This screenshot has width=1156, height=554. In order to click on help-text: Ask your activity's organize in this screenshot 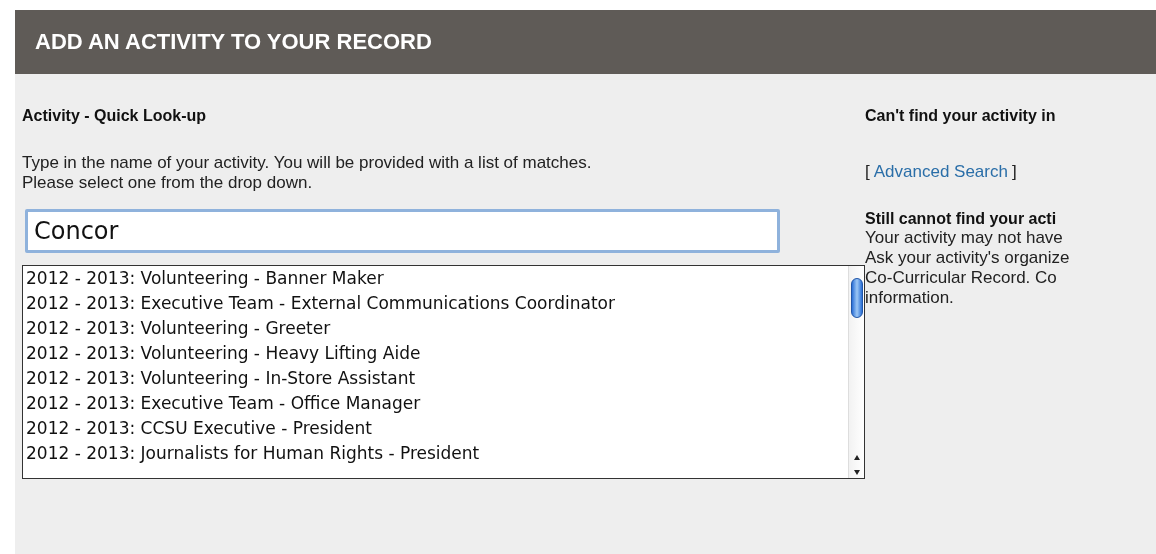, I will do `click(968, 258)`.